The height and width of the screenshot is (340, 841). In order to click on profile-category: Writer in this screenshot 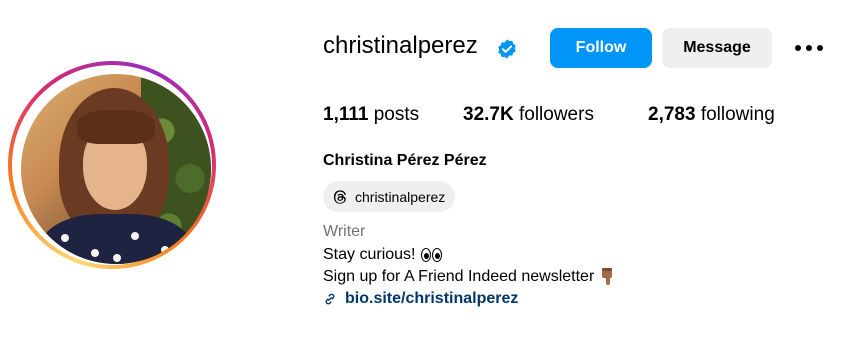, I will do `click(344, 231)`.